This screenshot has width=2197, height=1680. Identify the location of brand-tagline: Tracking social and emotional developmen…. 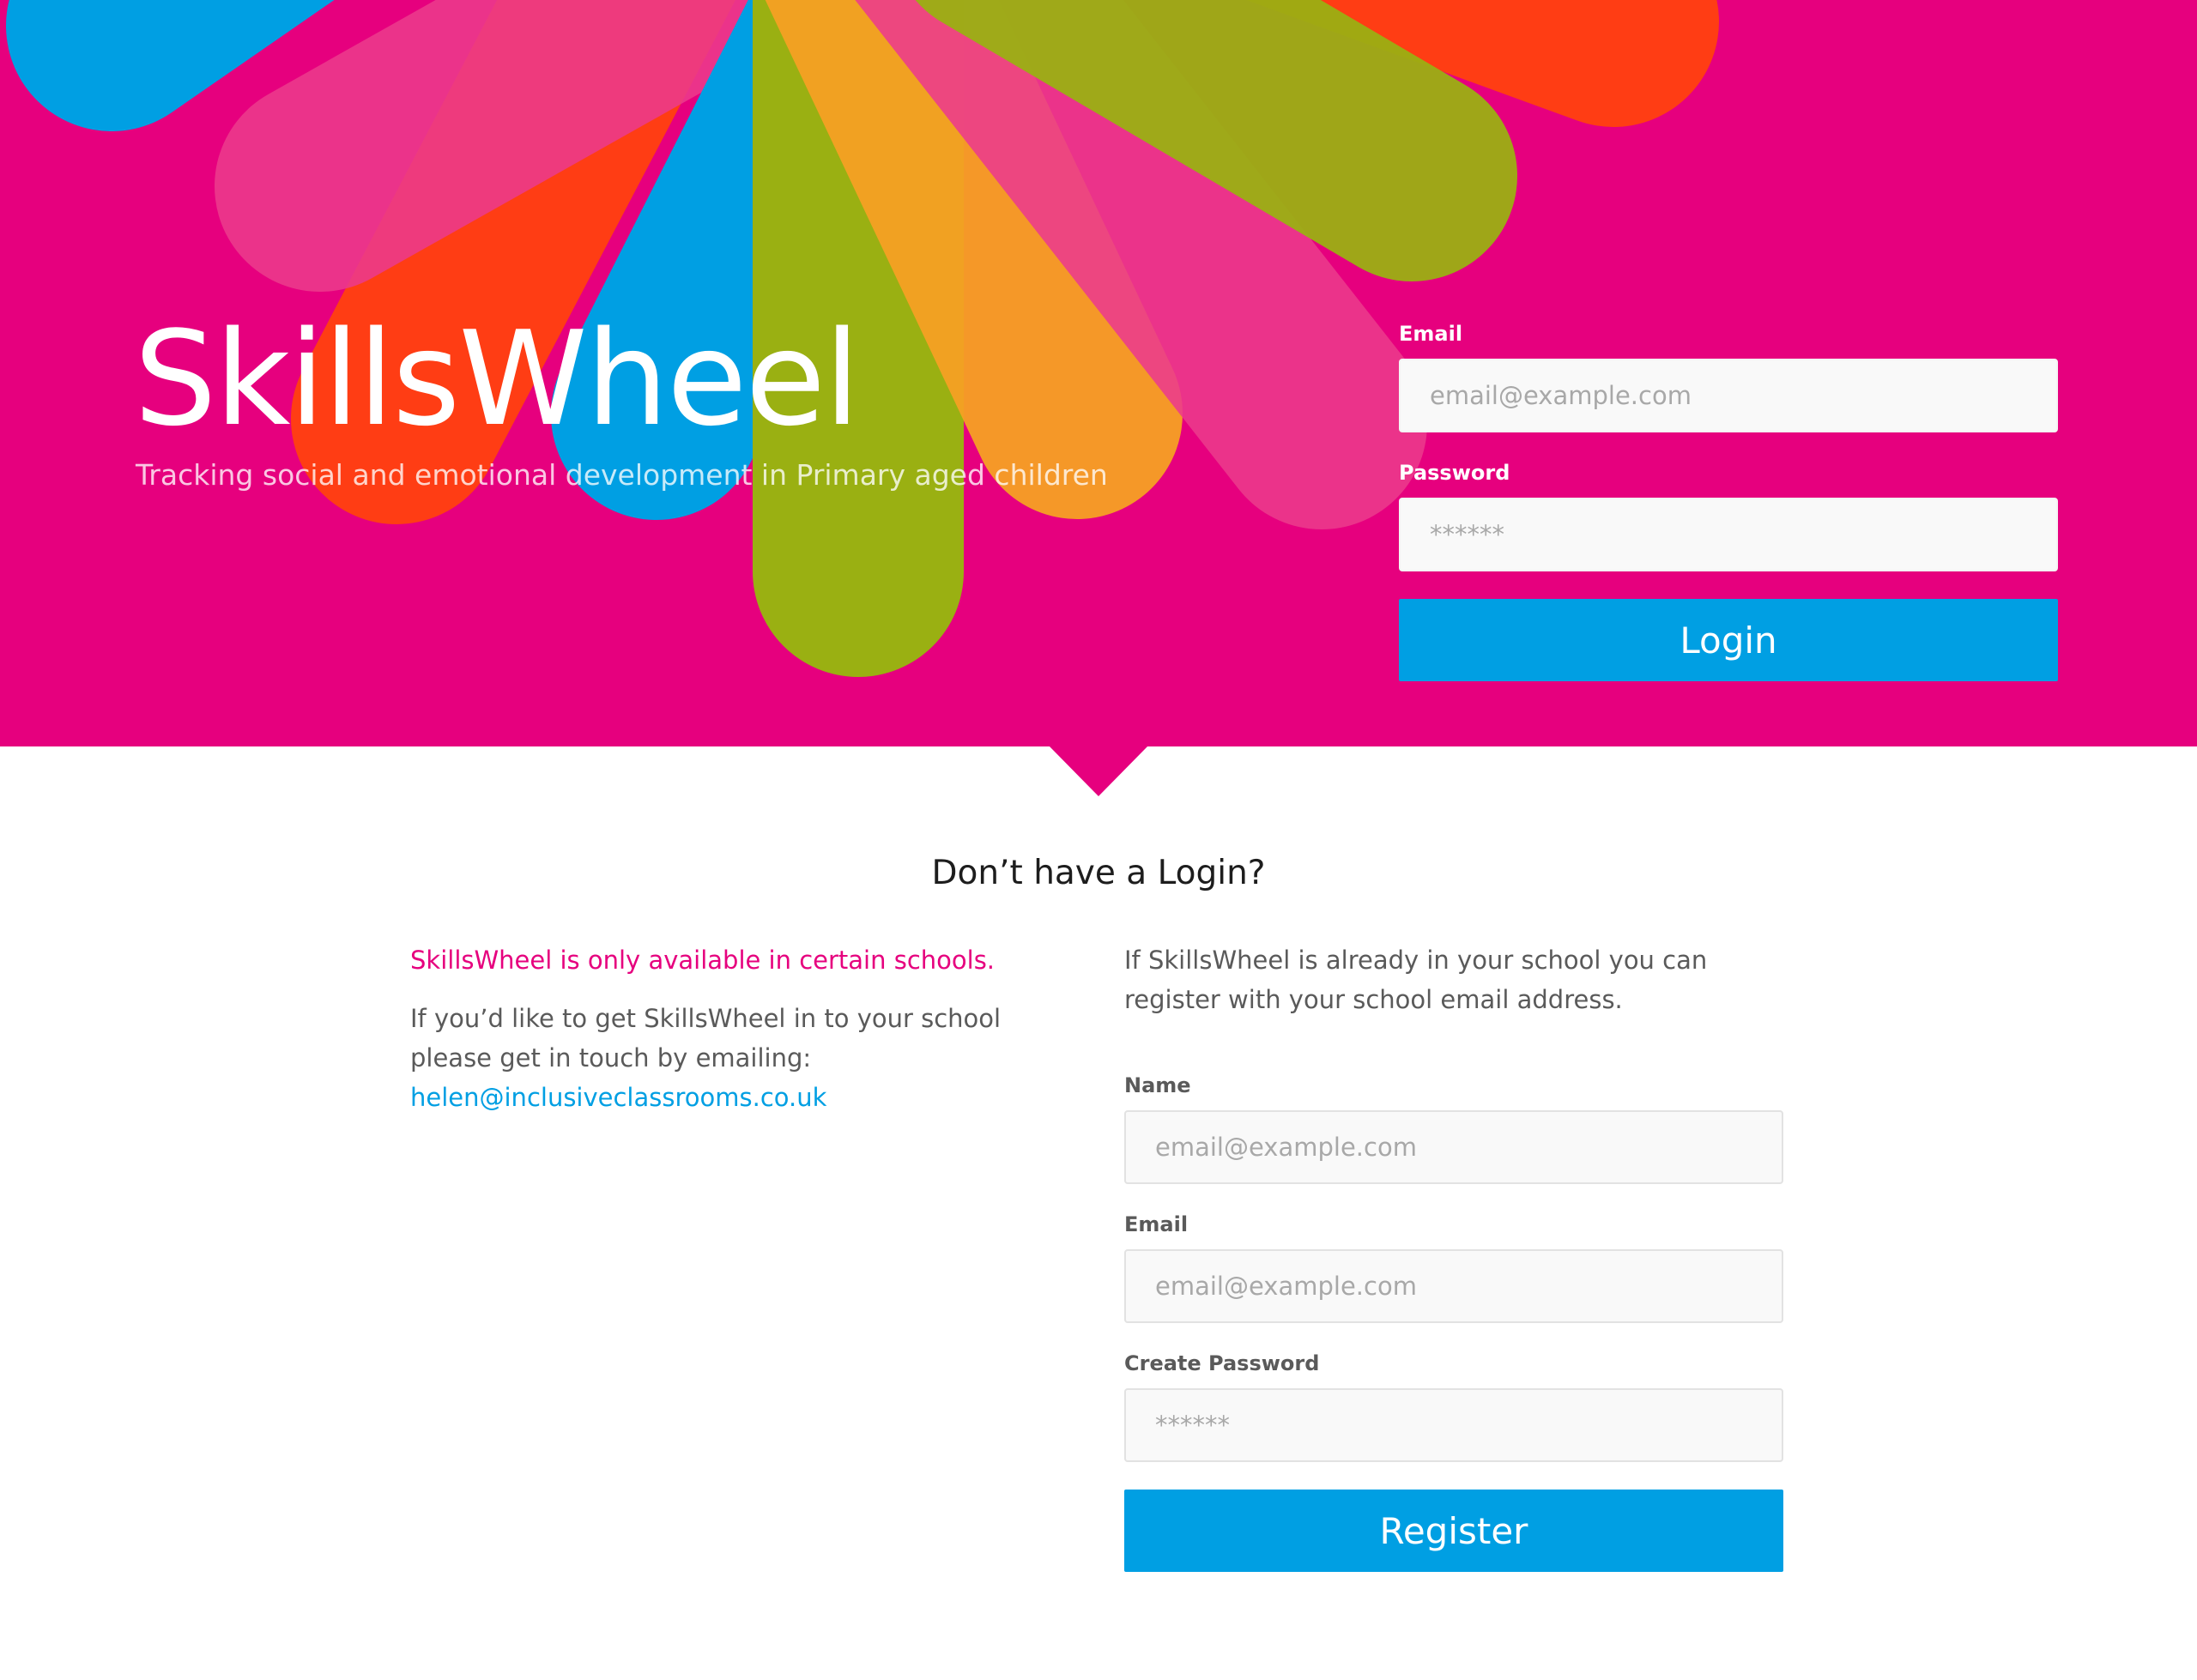
(622, 475).